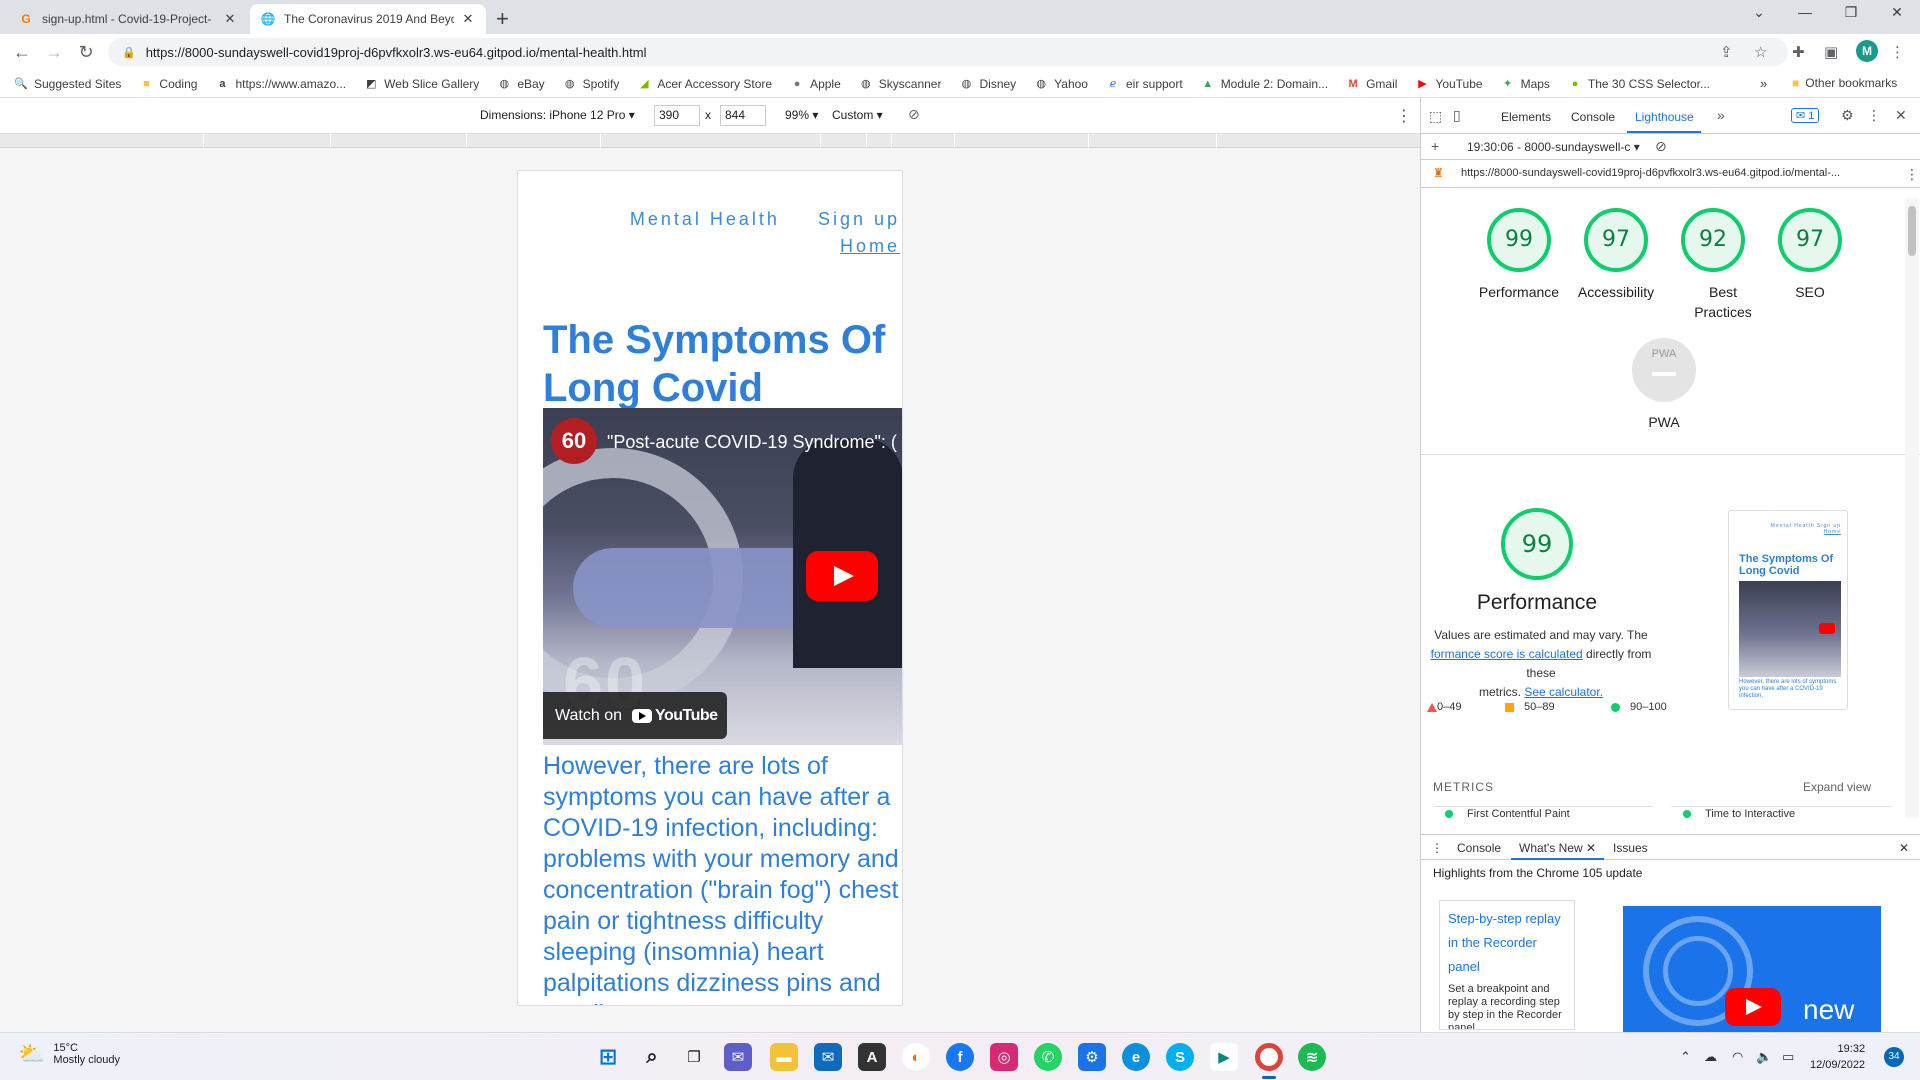 Image resolution: width=1920 pixels, height=1080 pixels. I want to click on wifi-icon: ◠, so click(1737, 1057).